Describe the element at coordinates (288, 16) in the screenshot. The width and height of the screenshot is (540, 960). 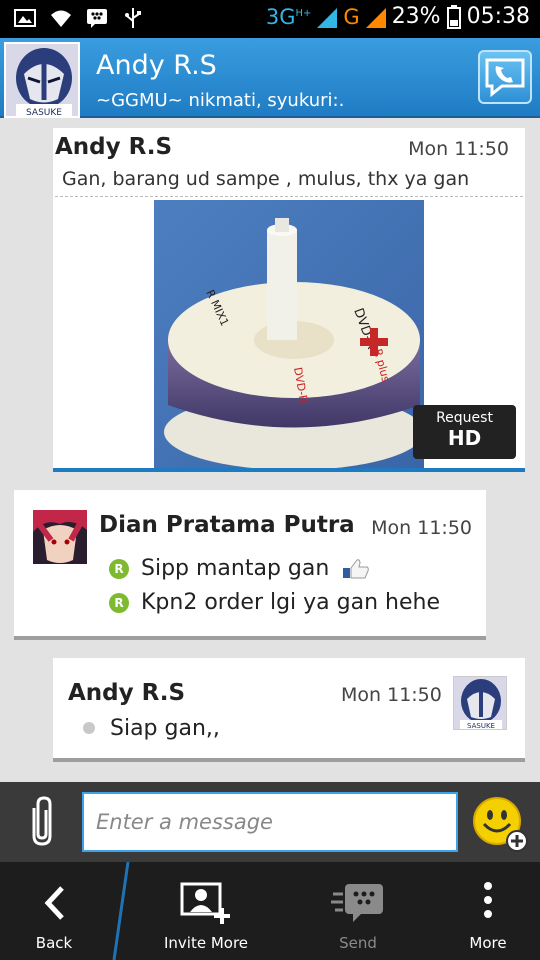
I see `network-type: 3GH+` at that location.